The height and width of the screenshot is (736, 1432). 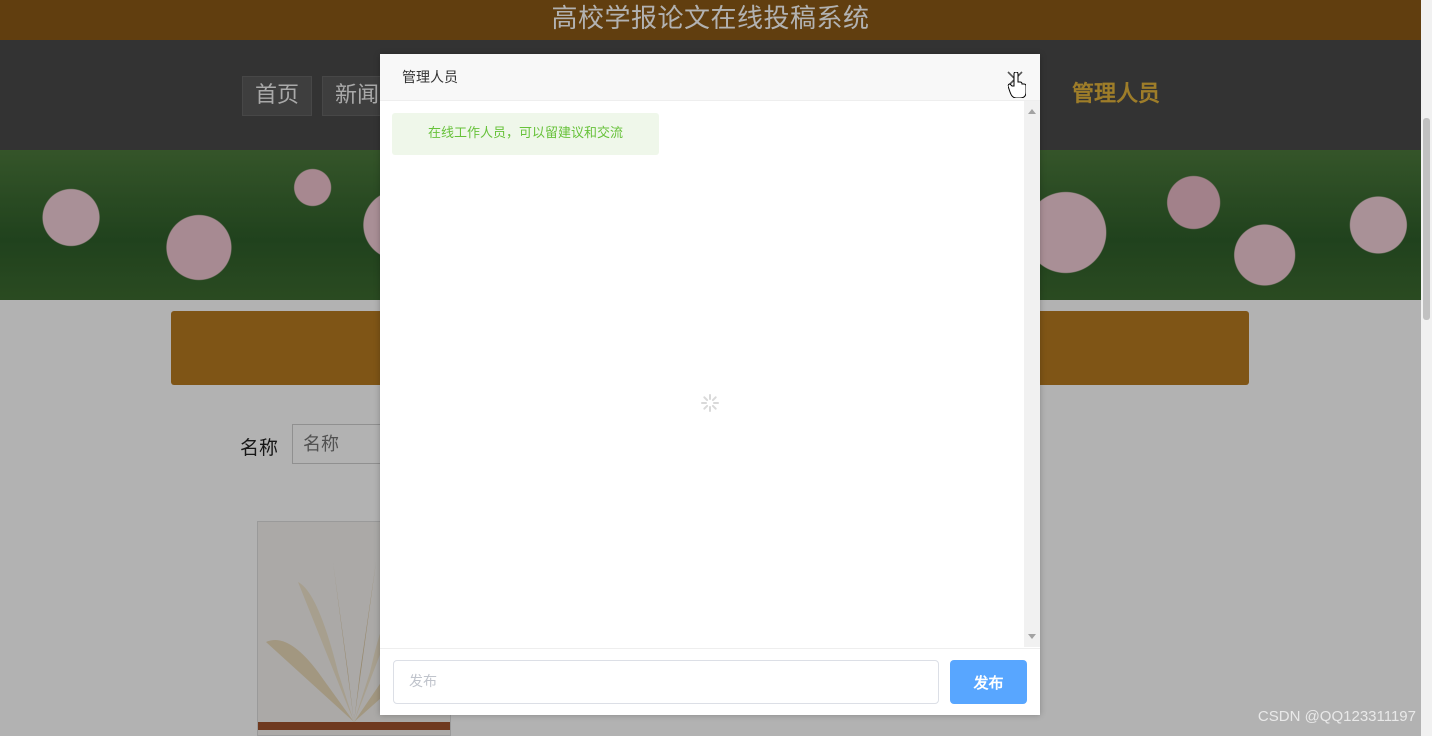 I want to click on message-input, so click(x=666, y=682).